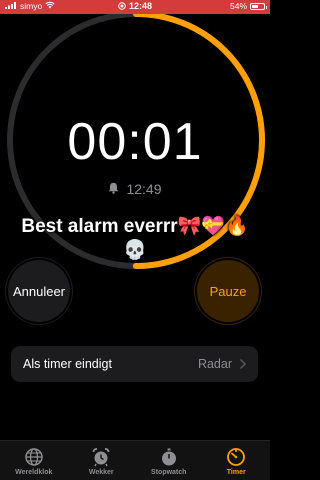  I want to click on tab-world-clock: Wereldklok, so click(34, 460).